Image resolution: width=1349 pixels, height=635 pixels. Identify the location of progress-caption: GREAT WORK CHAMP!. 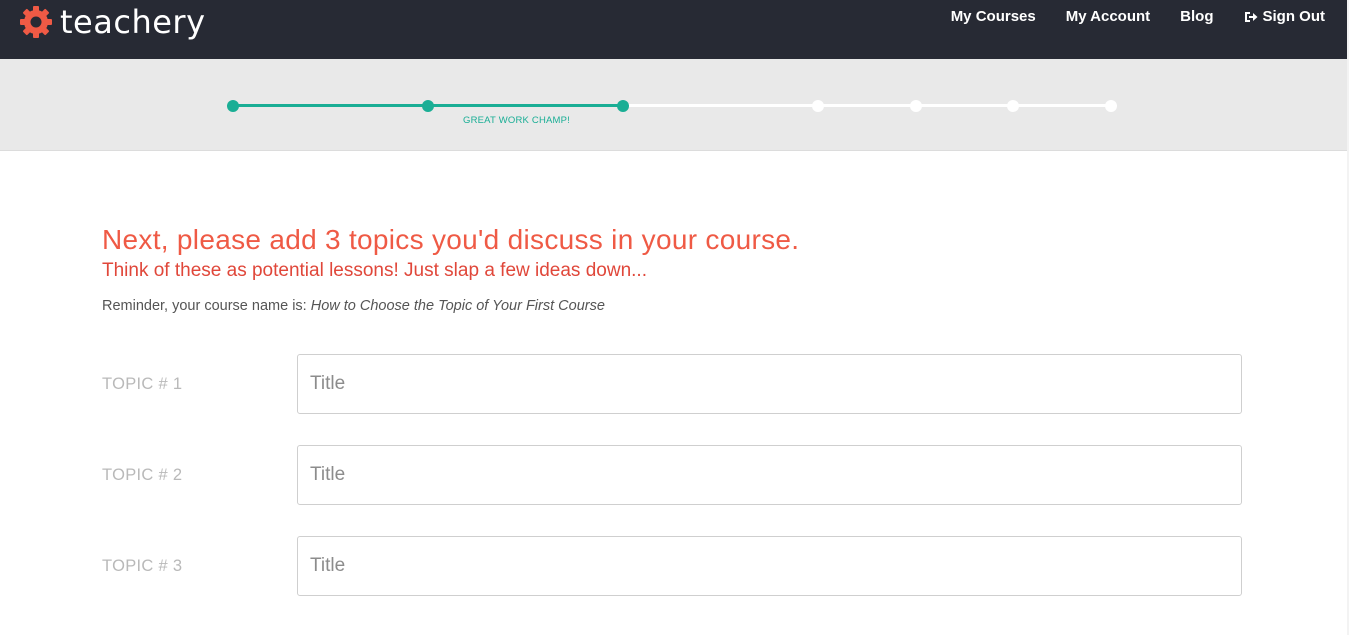
(517, 120).